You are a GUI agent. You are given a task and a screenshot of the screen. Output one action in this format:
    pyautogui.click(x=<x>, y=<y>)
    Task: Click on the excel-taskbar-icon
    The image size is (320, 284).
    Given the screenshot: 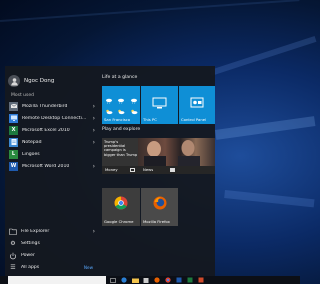 What is the action you would take?
    pyautogui.click(x=190, y=280)
    